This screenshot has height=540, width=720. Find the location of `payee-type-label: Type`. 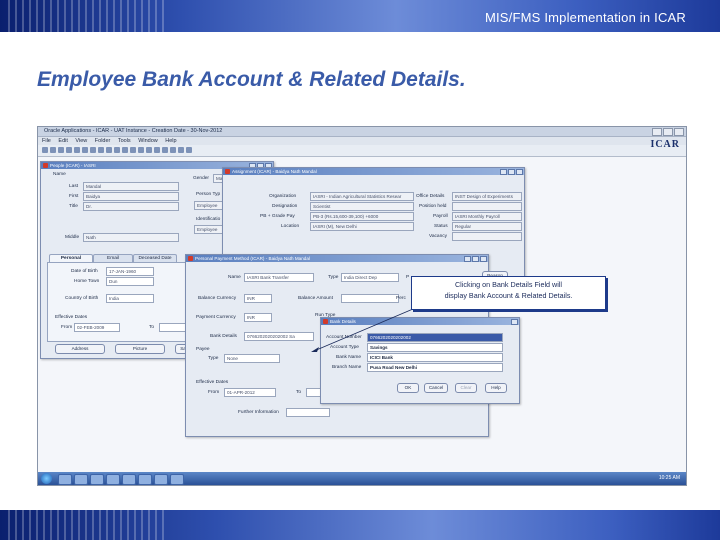

payee-type-label: Type is located at coordinates (213, 358).